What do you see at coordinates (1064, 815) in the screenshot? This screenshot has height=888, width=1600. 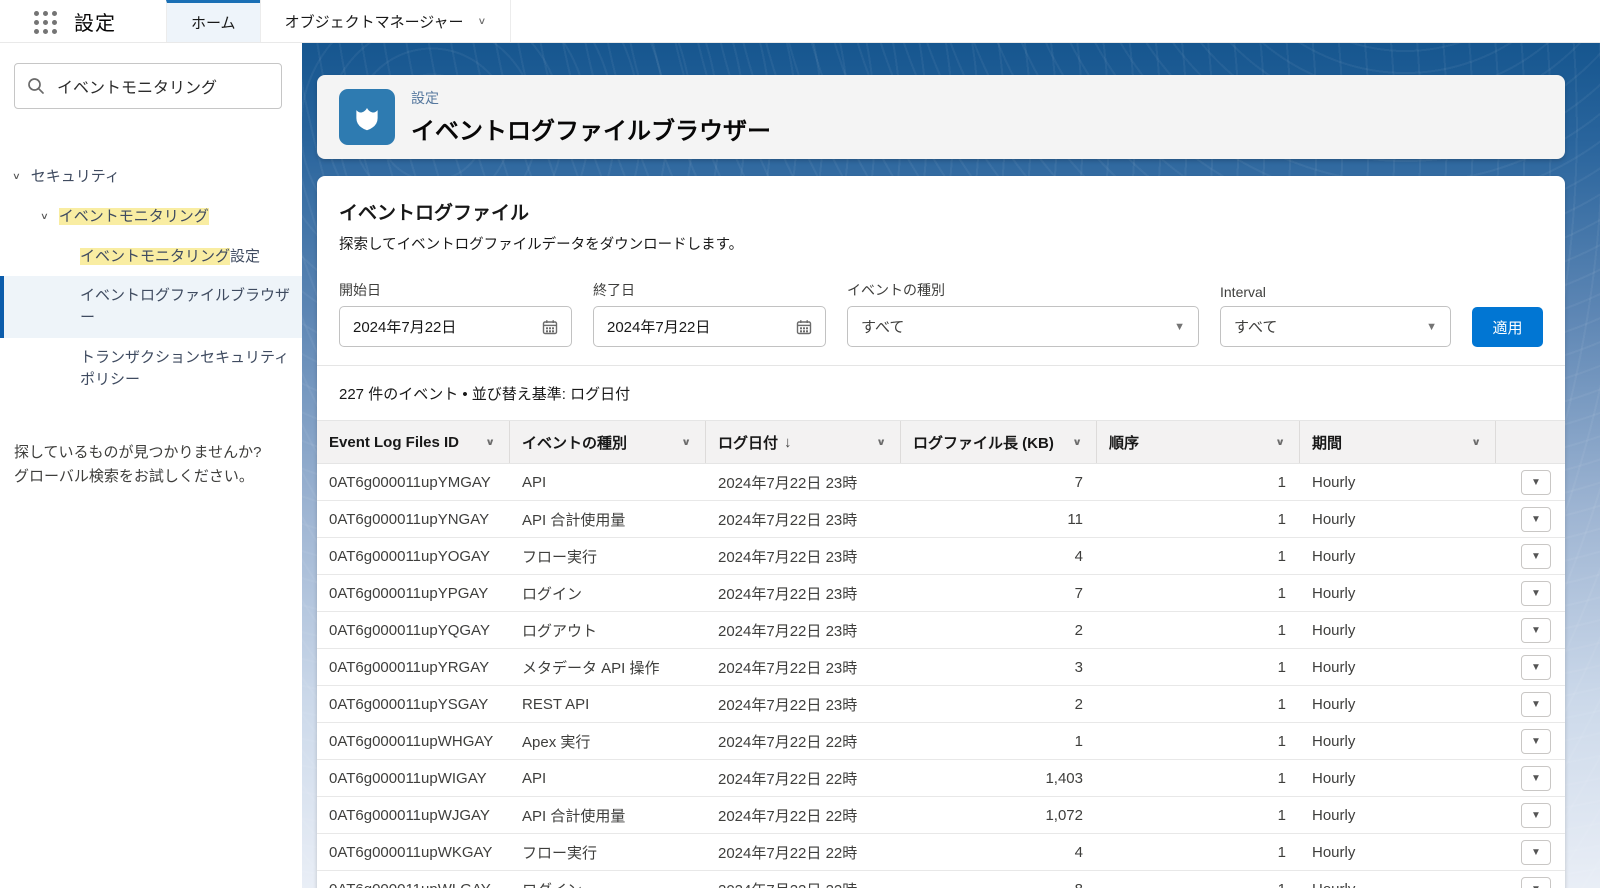 I see `cell-log-file-length: 1,072` at bounding box center [1064, 815].